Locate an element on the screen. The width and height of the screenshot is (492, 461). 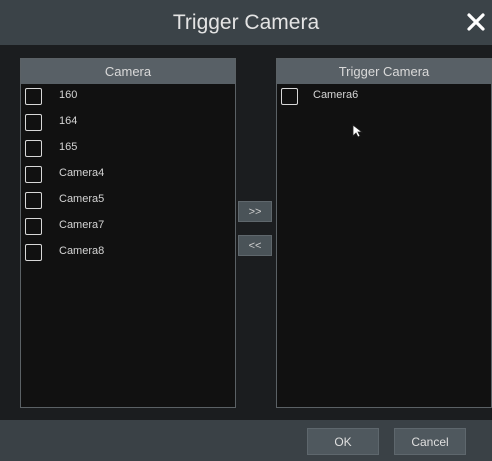
camera-list-item: 160 is located at coordinates (128, 97).